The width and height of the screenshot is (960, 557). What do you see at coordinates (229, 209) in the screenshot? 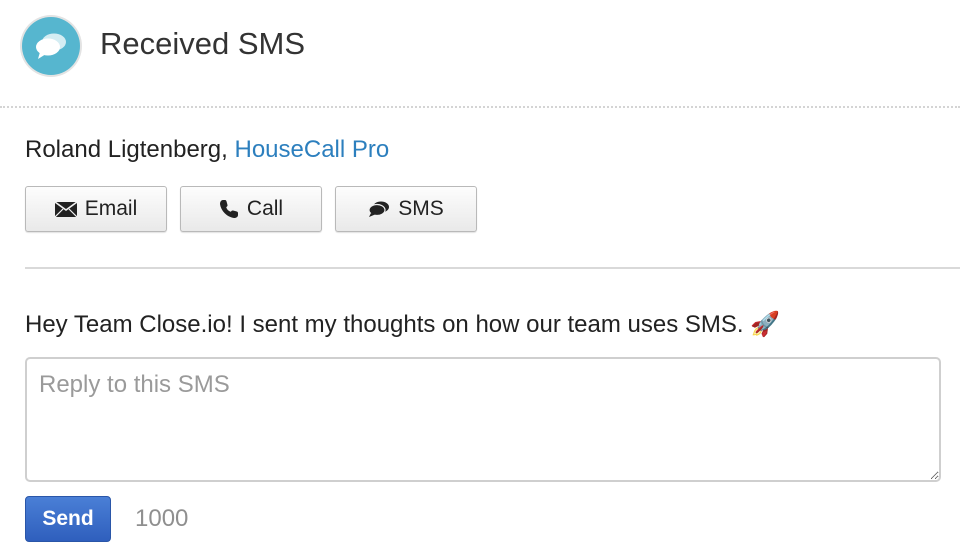
I see `phone-icon` at bounding box center [229, 209].